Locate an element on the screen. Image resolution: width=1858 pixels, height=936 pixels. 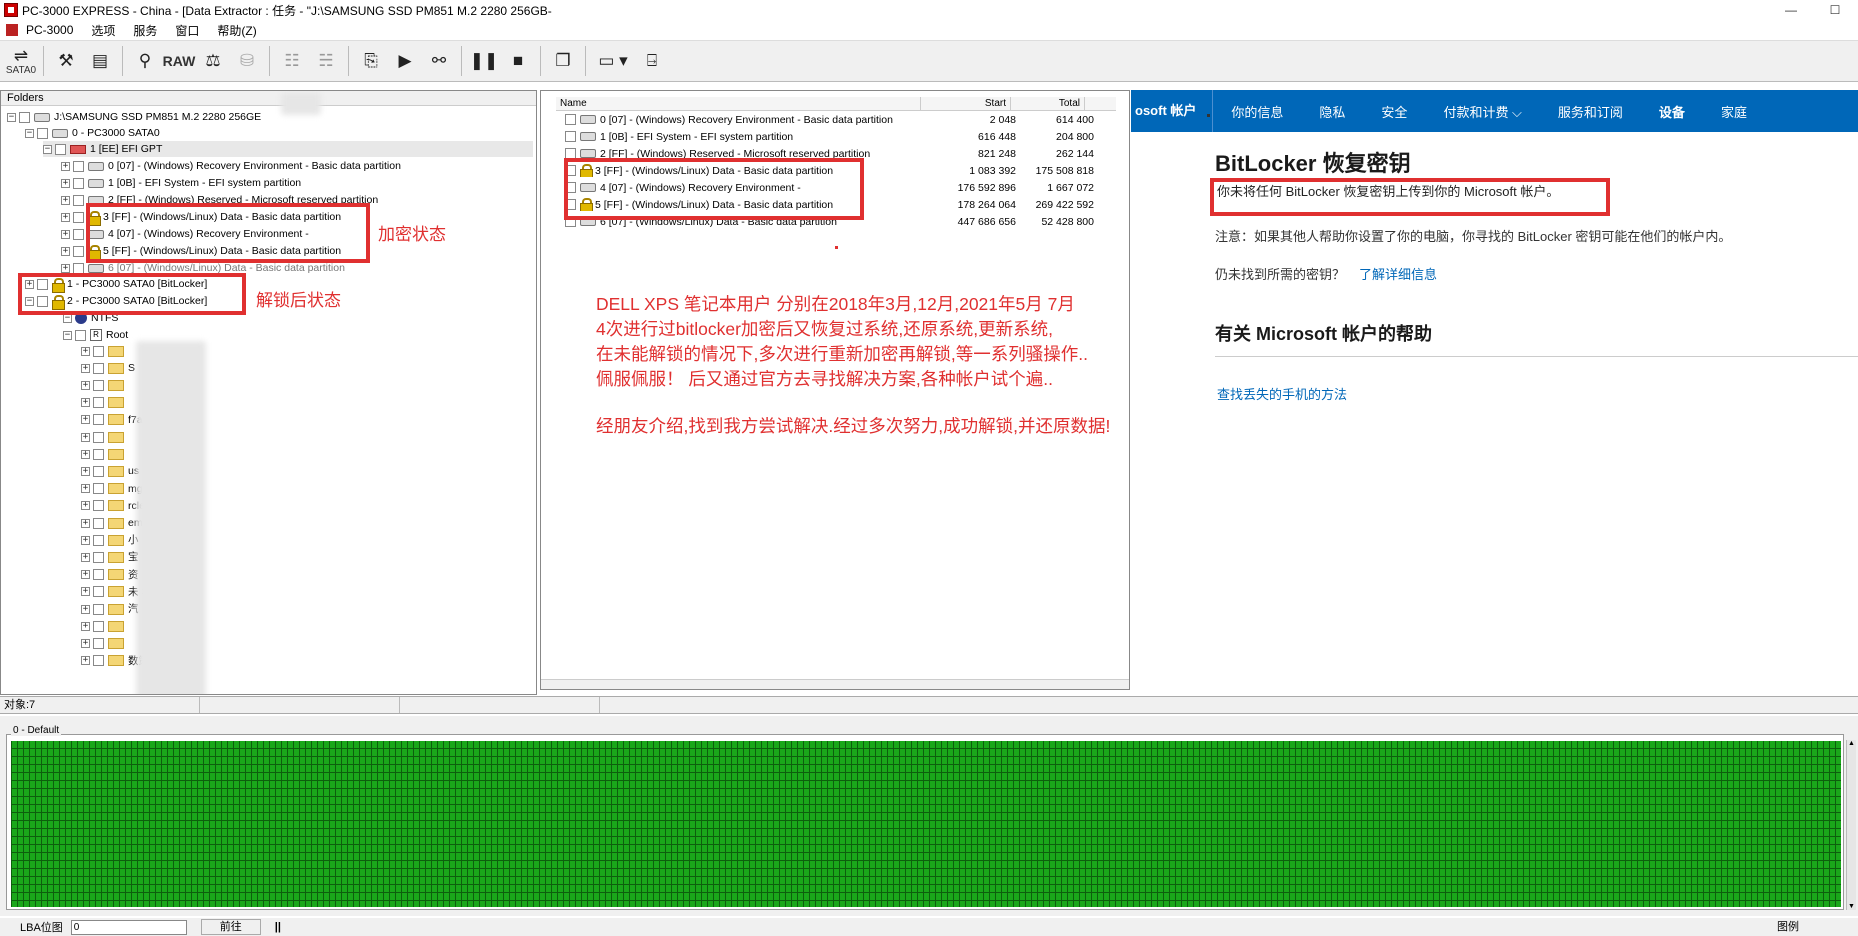
map-vertical-scrollbar is located at coordinates (1851, 825).